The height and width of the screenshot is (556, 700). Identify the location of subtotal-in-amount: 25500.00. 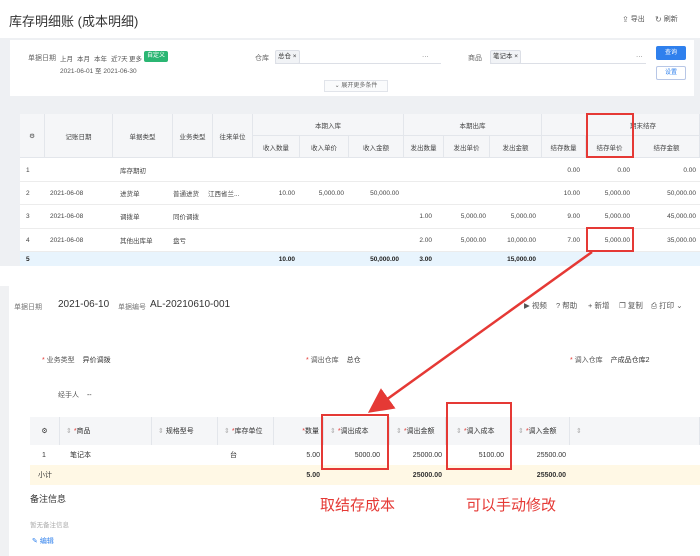
(551, 475).